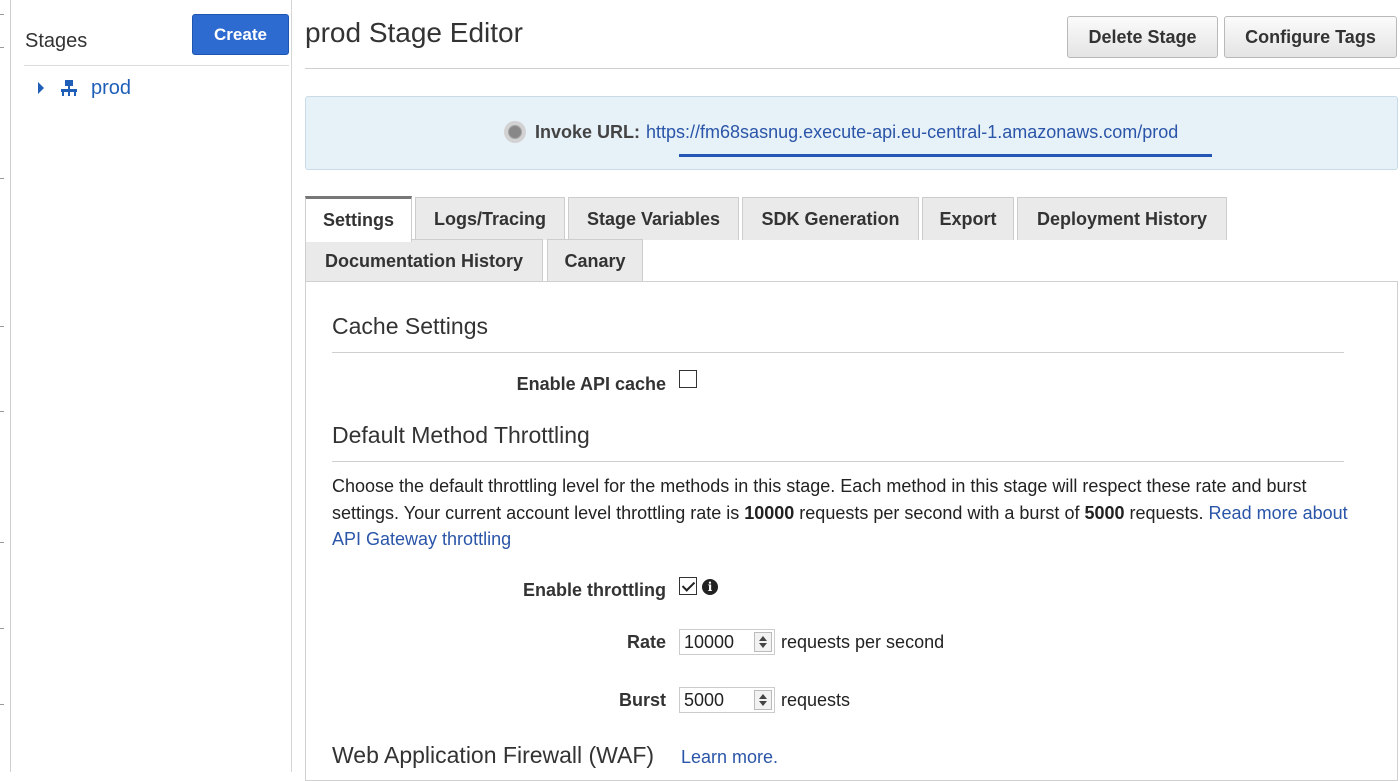 The width and height of the screenshot is (1400, 781). Describe the element at coordinates (816, 700) in the screenshot. I see `burst-suffix: requests` at that location.